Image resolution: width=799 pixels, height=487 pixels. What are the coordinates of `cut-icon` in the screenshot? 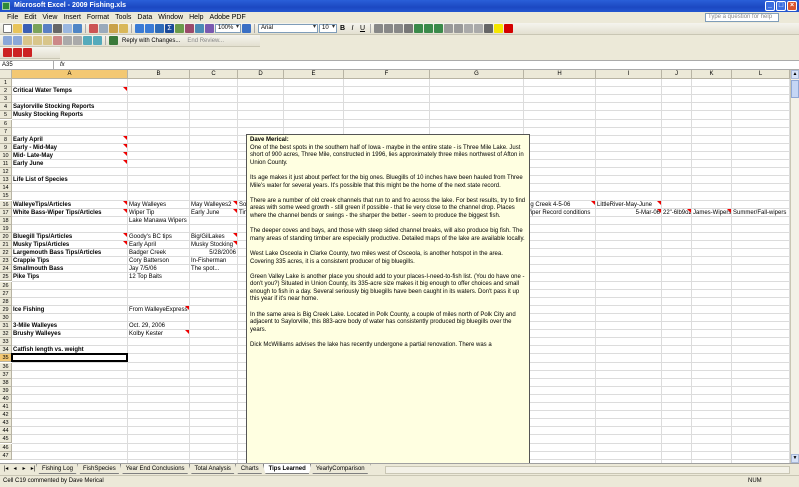 It's located at (93, 28).